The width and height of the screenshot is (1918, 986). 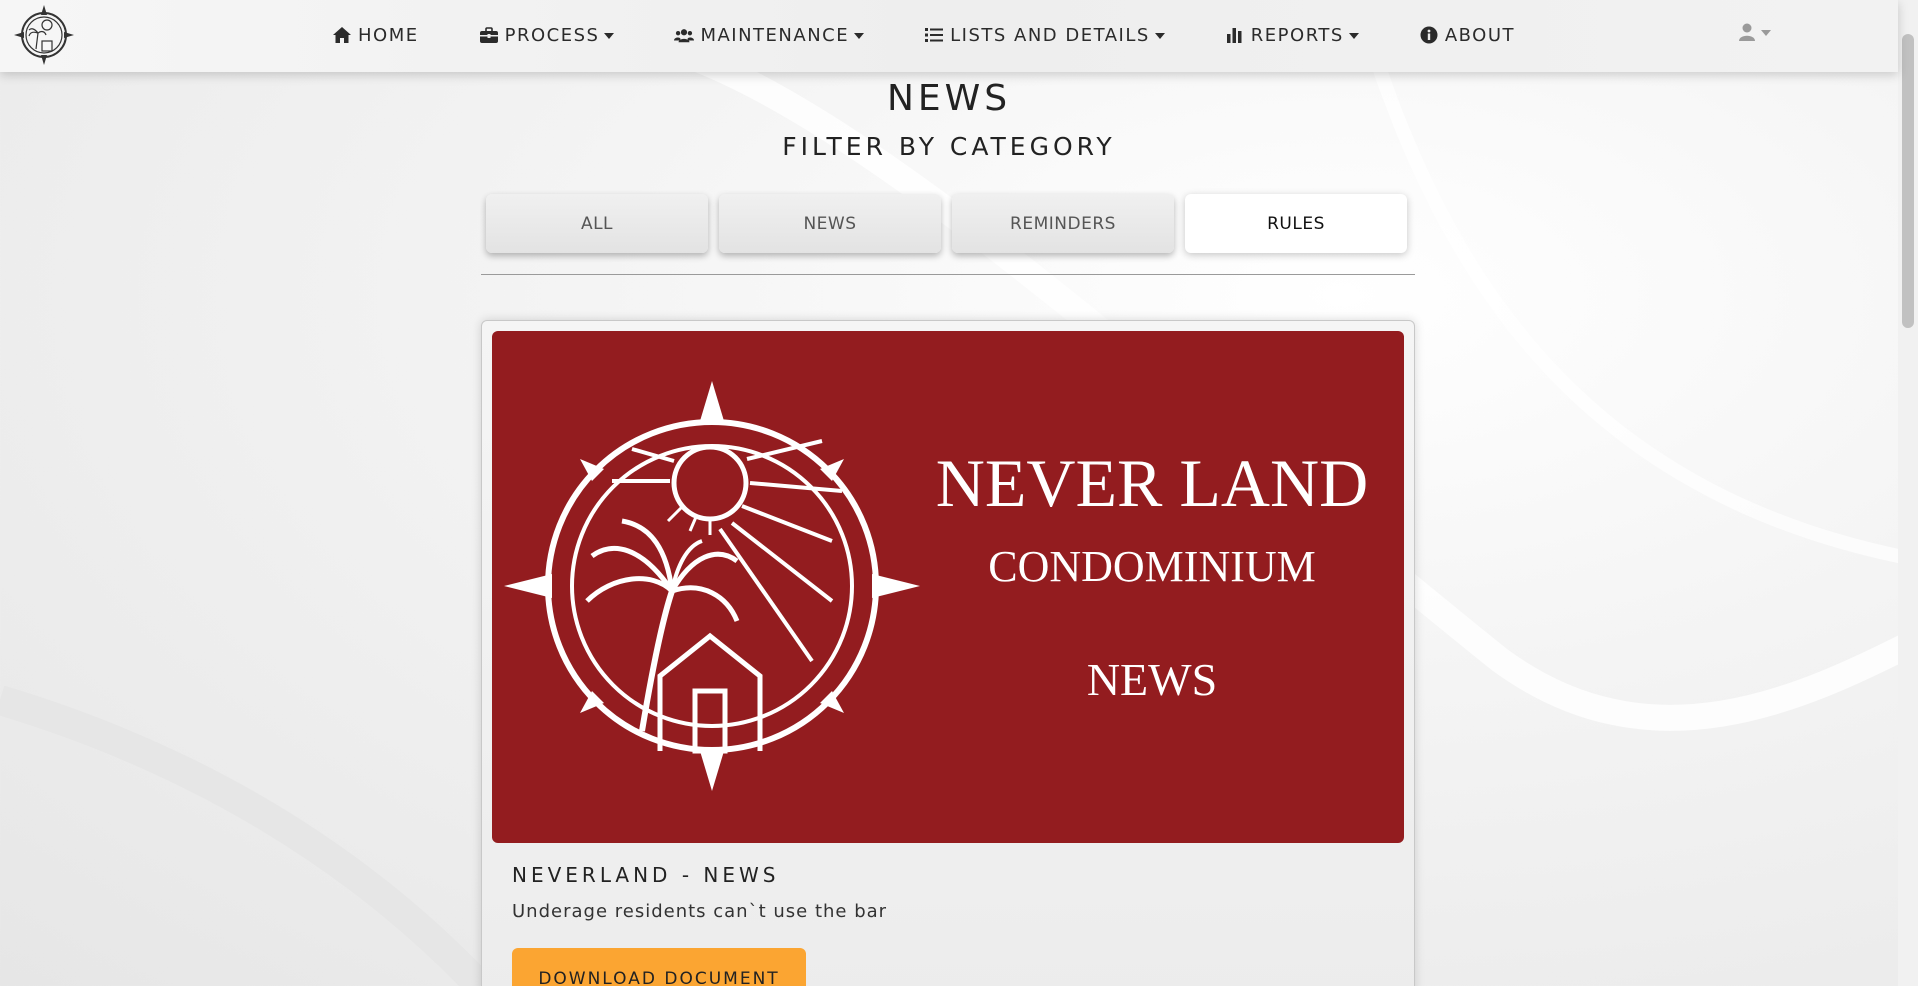 What do you see at coordinates (775, 35) in the screenshot?
I see `nav-maintenance-label: MAINTENANCE` at bounding box center [775, 35].